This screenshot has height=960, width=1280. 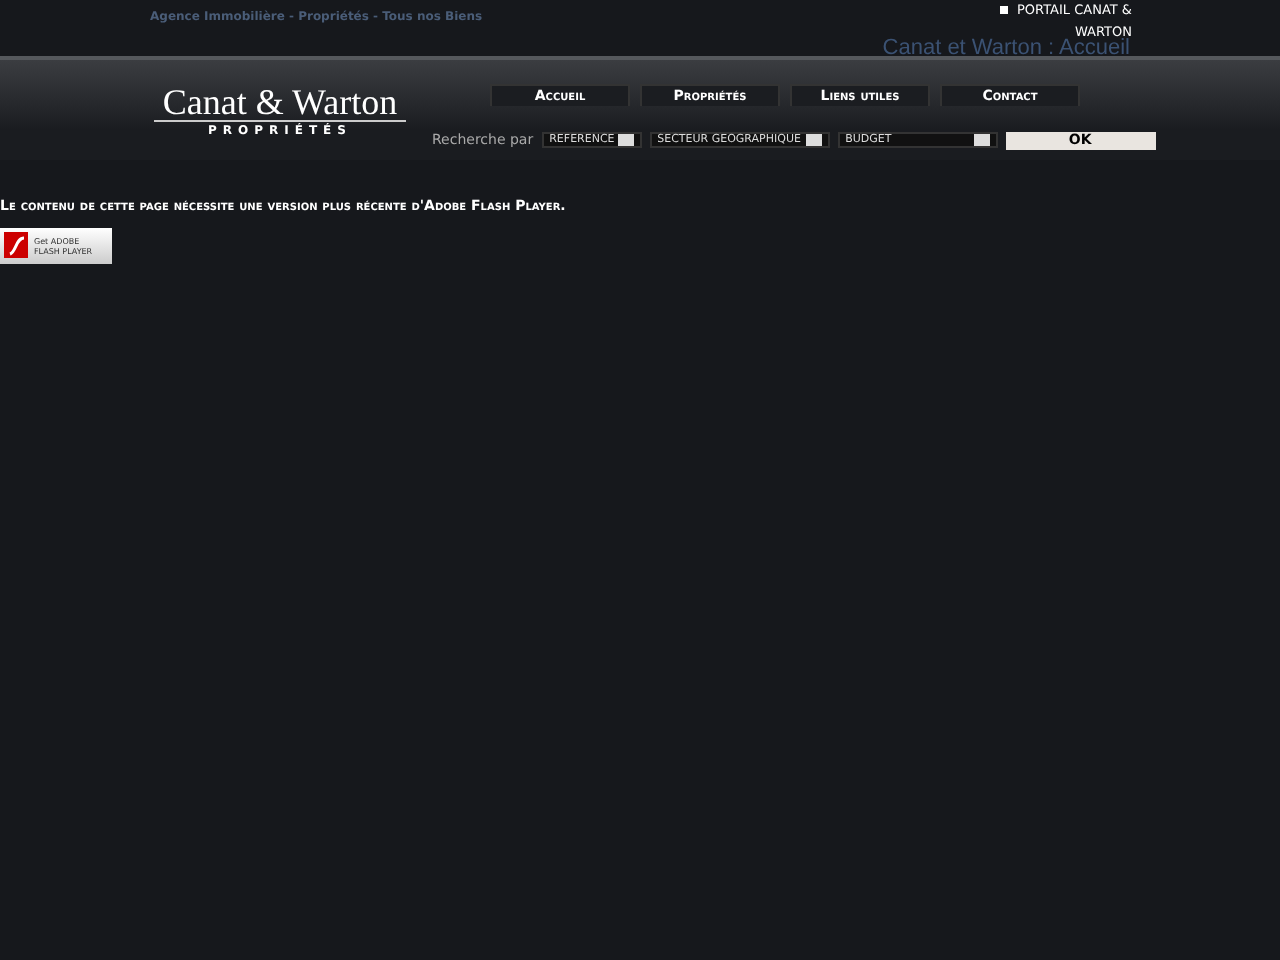 What do you see at coordinates (280, 103) in the screenshot?
I see `logo-name: Canat & Warton` at bounding box center [280, 103].